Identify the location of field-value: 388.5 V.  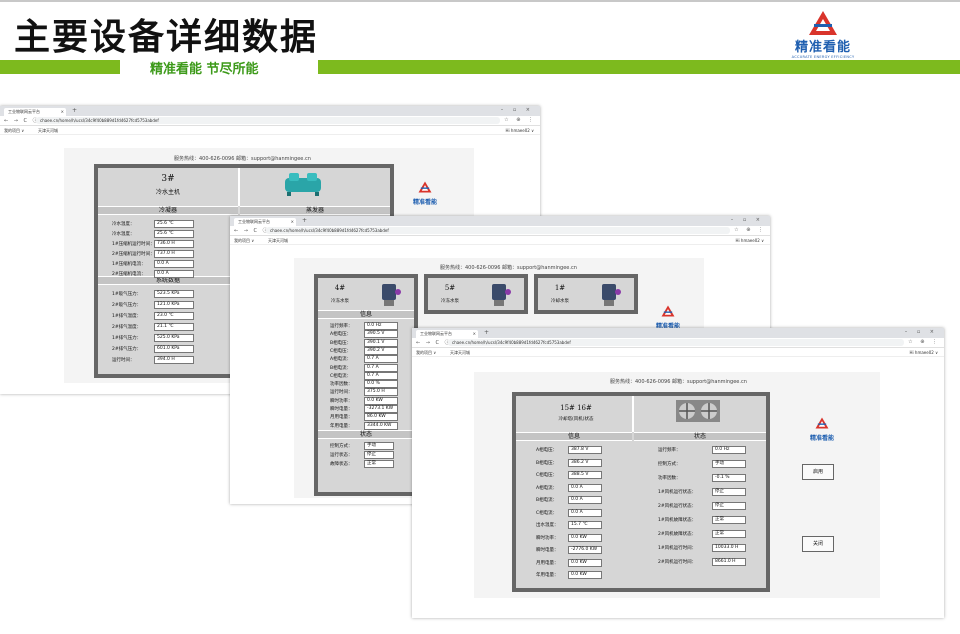
(585, 475).